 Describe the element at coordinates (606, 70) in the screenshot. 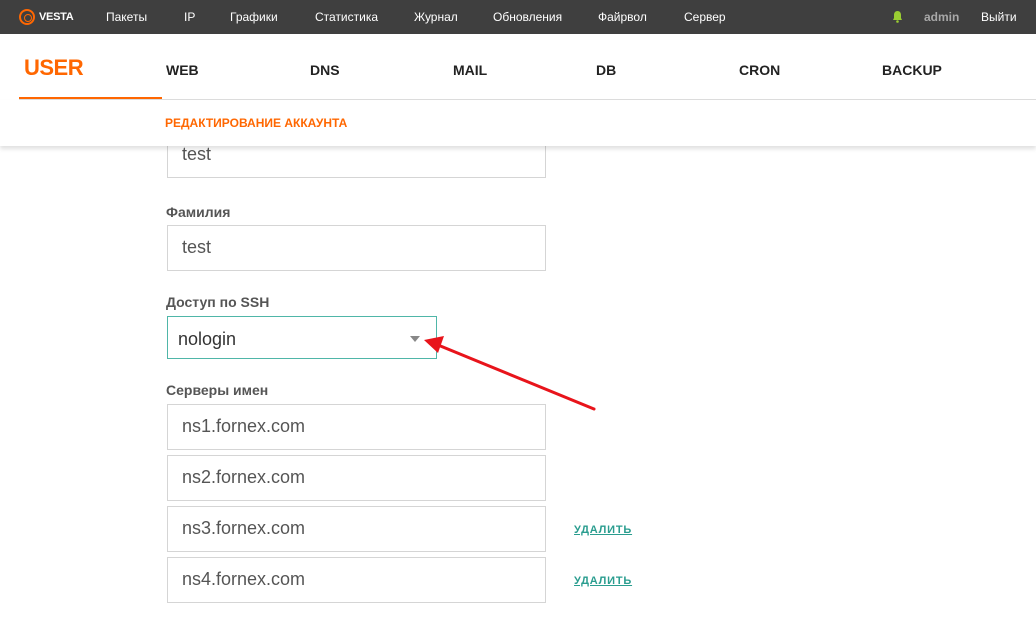

I see `tab-db: DB` at that location.